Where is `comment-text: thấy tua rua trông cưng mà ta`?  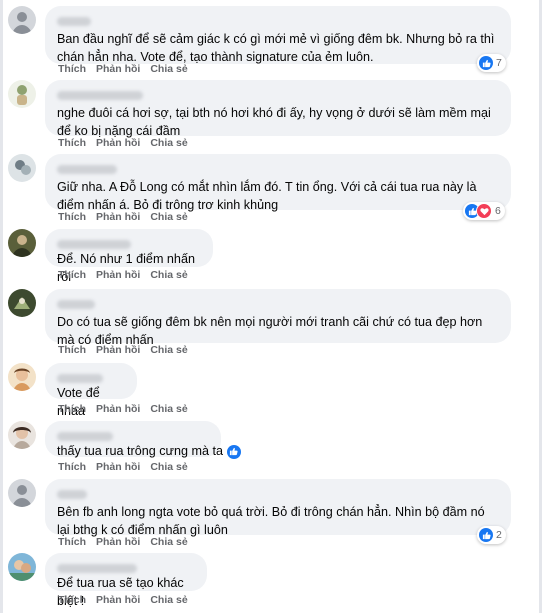 comment-text: thấy tua rua trông cưng mà ta is located at coordinates (149, 451).